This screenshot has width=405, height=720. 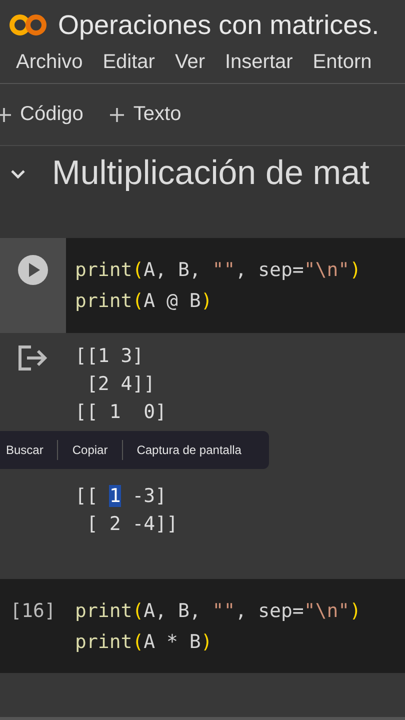 I want to click on context-menu-item: Copiar, so click(x=90, y=450).